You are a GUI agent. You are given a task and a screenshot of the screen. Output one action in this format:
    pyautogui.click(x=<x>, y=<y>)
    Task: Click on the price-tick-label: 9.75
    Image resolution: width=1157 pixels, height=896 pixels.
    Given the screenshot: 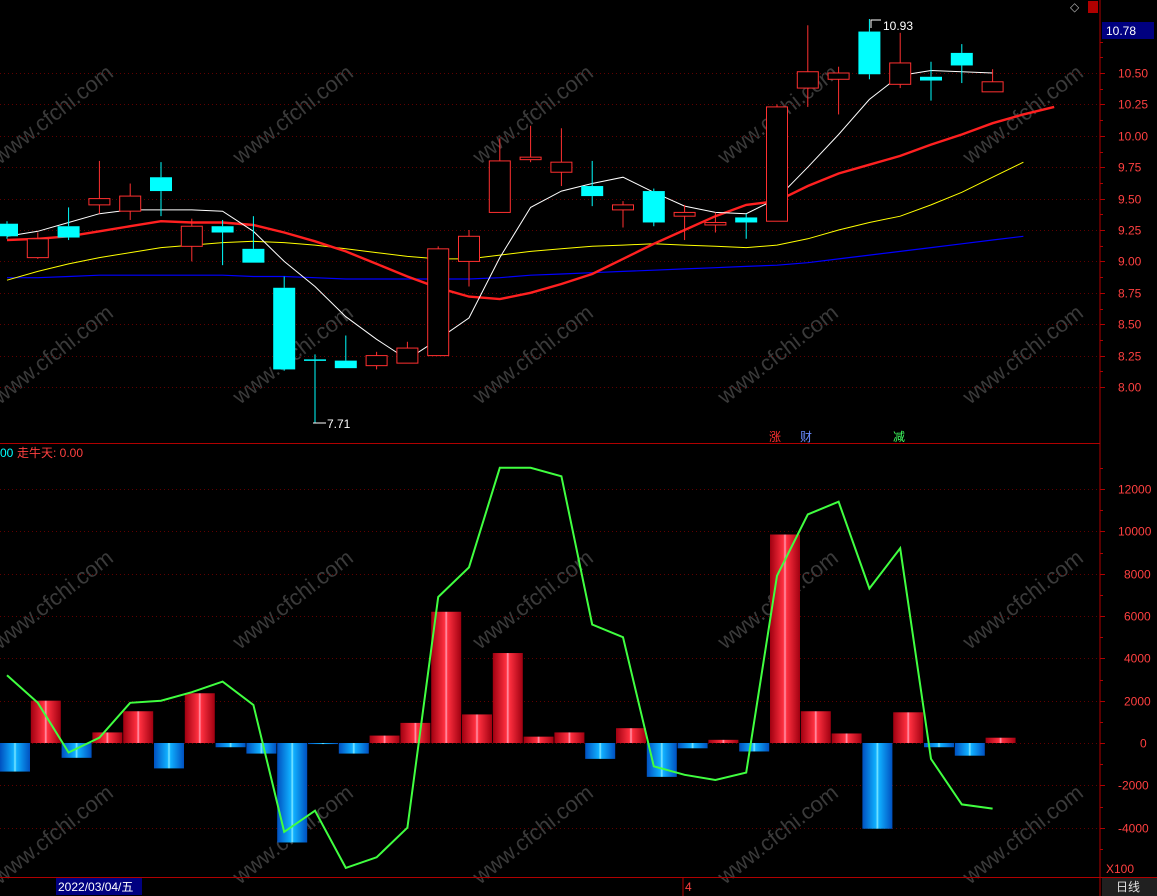 What is the action you would take?
    pyautogui.click(x=1130, y=168)
    